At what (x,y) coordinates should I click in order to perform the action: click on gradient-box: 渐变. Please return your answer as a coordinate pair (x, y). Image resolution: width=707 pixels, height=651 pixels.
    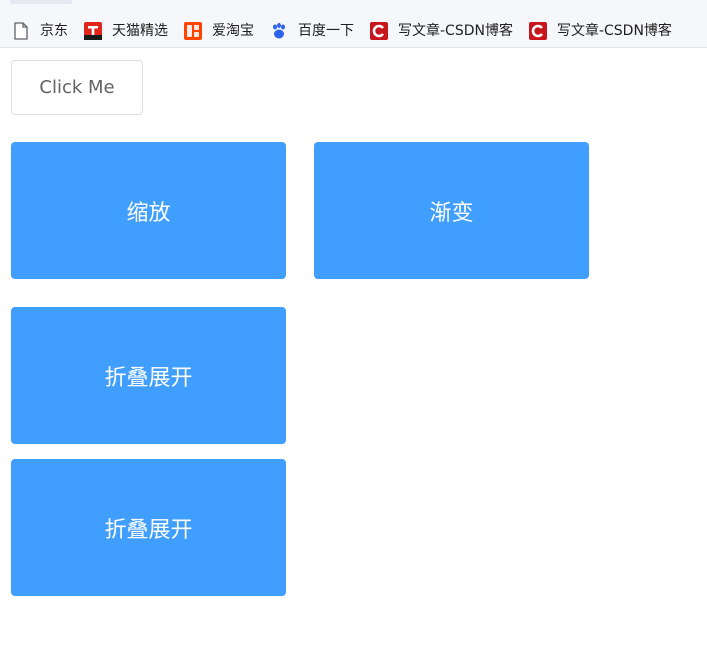
    Looking at the image, I should click on (451, 210).